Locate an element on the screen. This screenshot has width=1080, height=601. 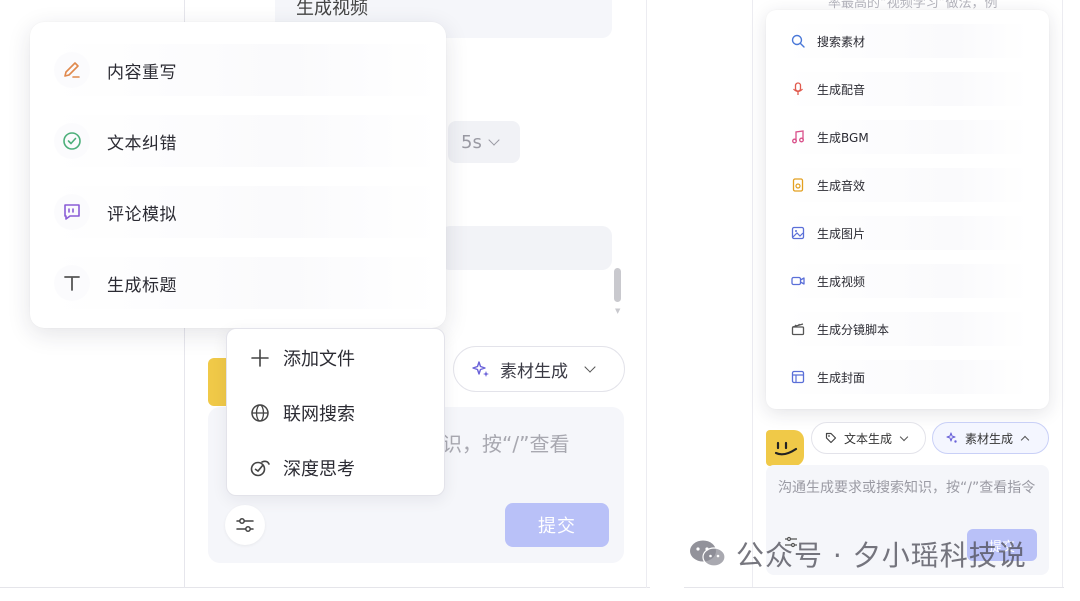
layout-icon is located at coordinates (798, 377).